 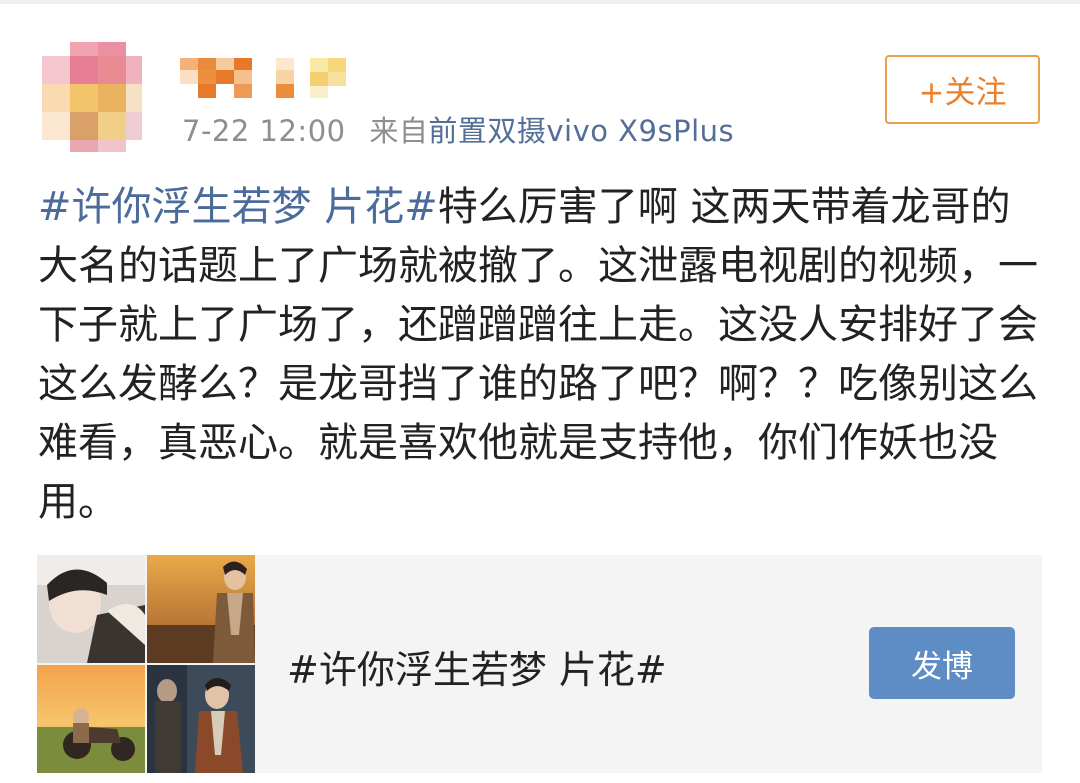 What do you see at coordinates (146, 664) in the screenshot?
I see `topic-thumbnails` at bounding box center [146, 664].